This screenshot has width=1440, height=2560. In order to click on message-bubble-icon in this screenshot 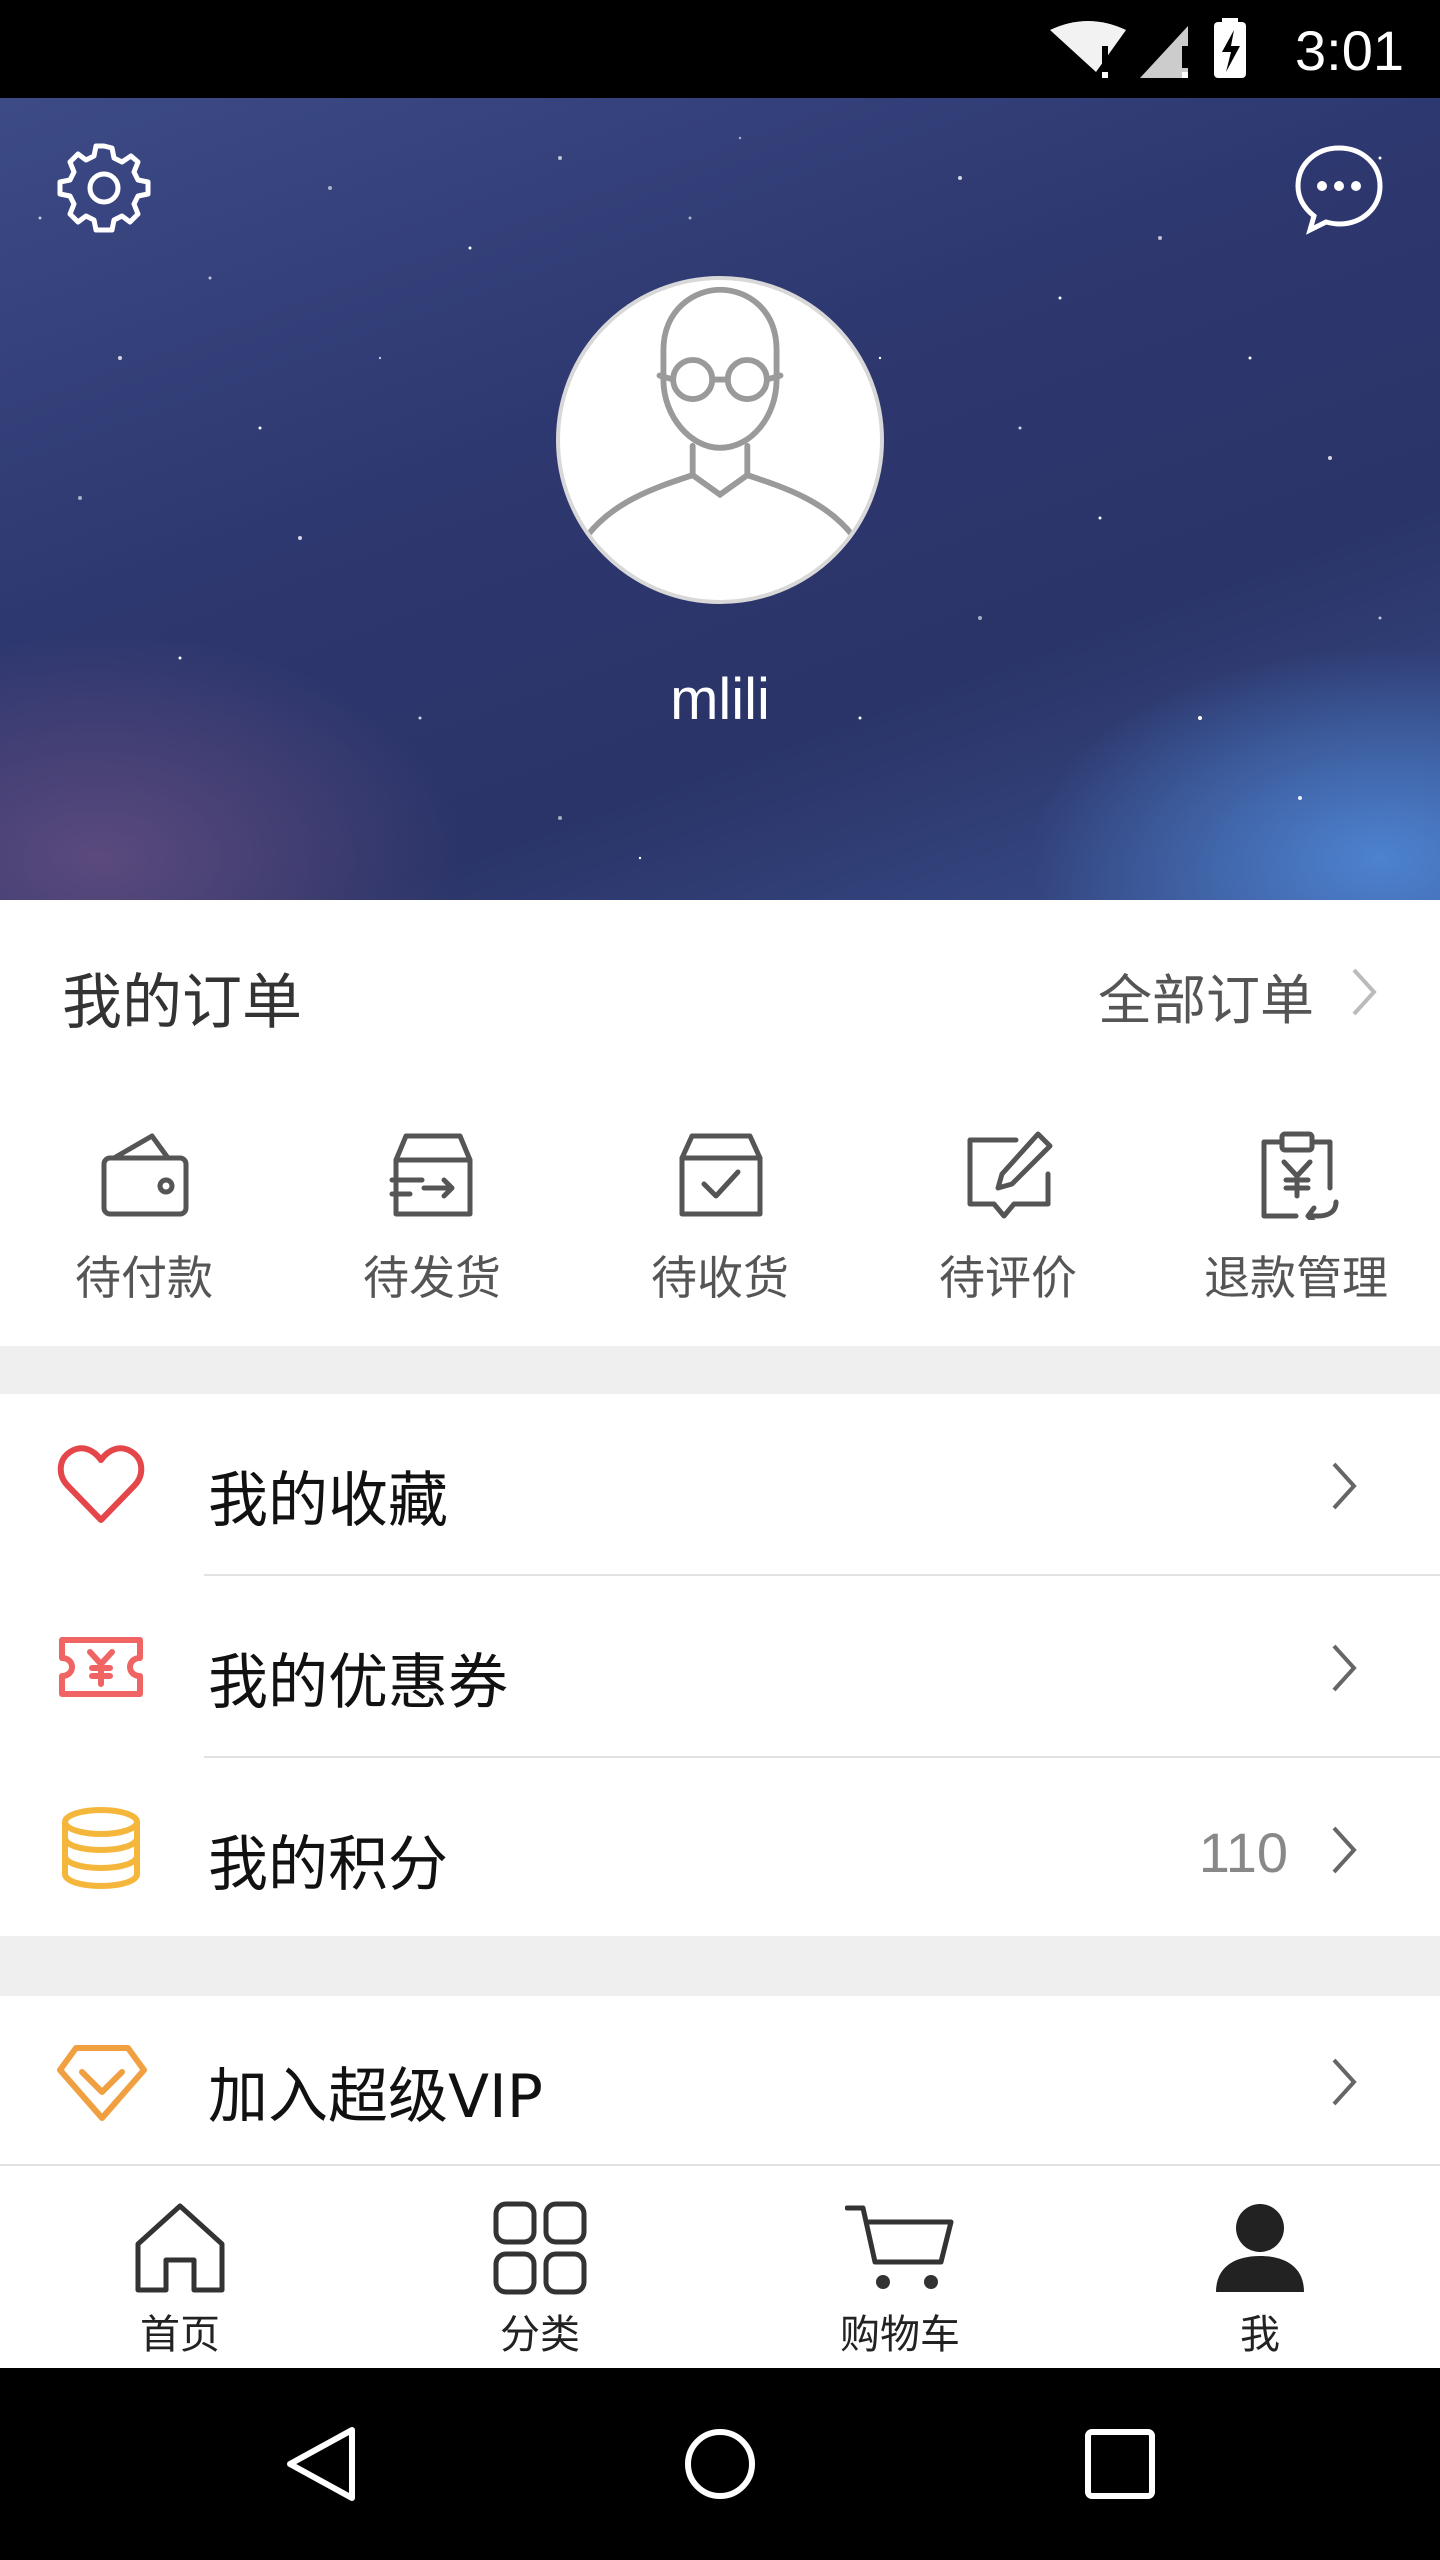, I will do `click(1339, 189)`.